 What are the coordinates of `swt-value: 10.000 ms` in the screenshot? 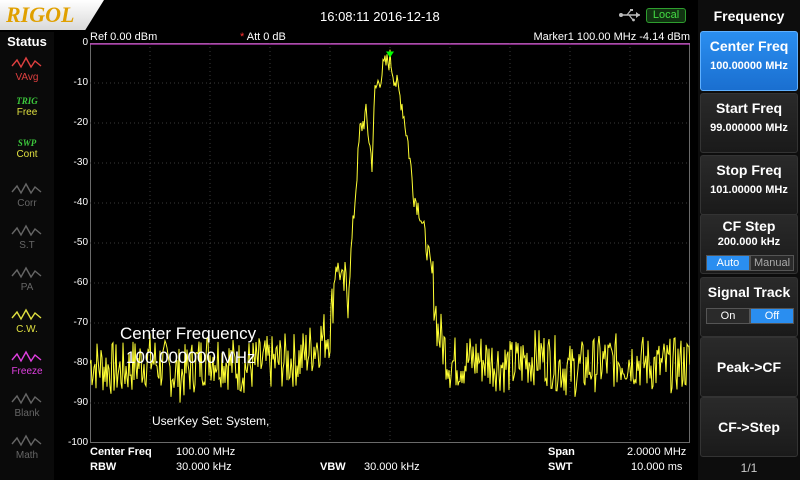 It's located at (657, 467).